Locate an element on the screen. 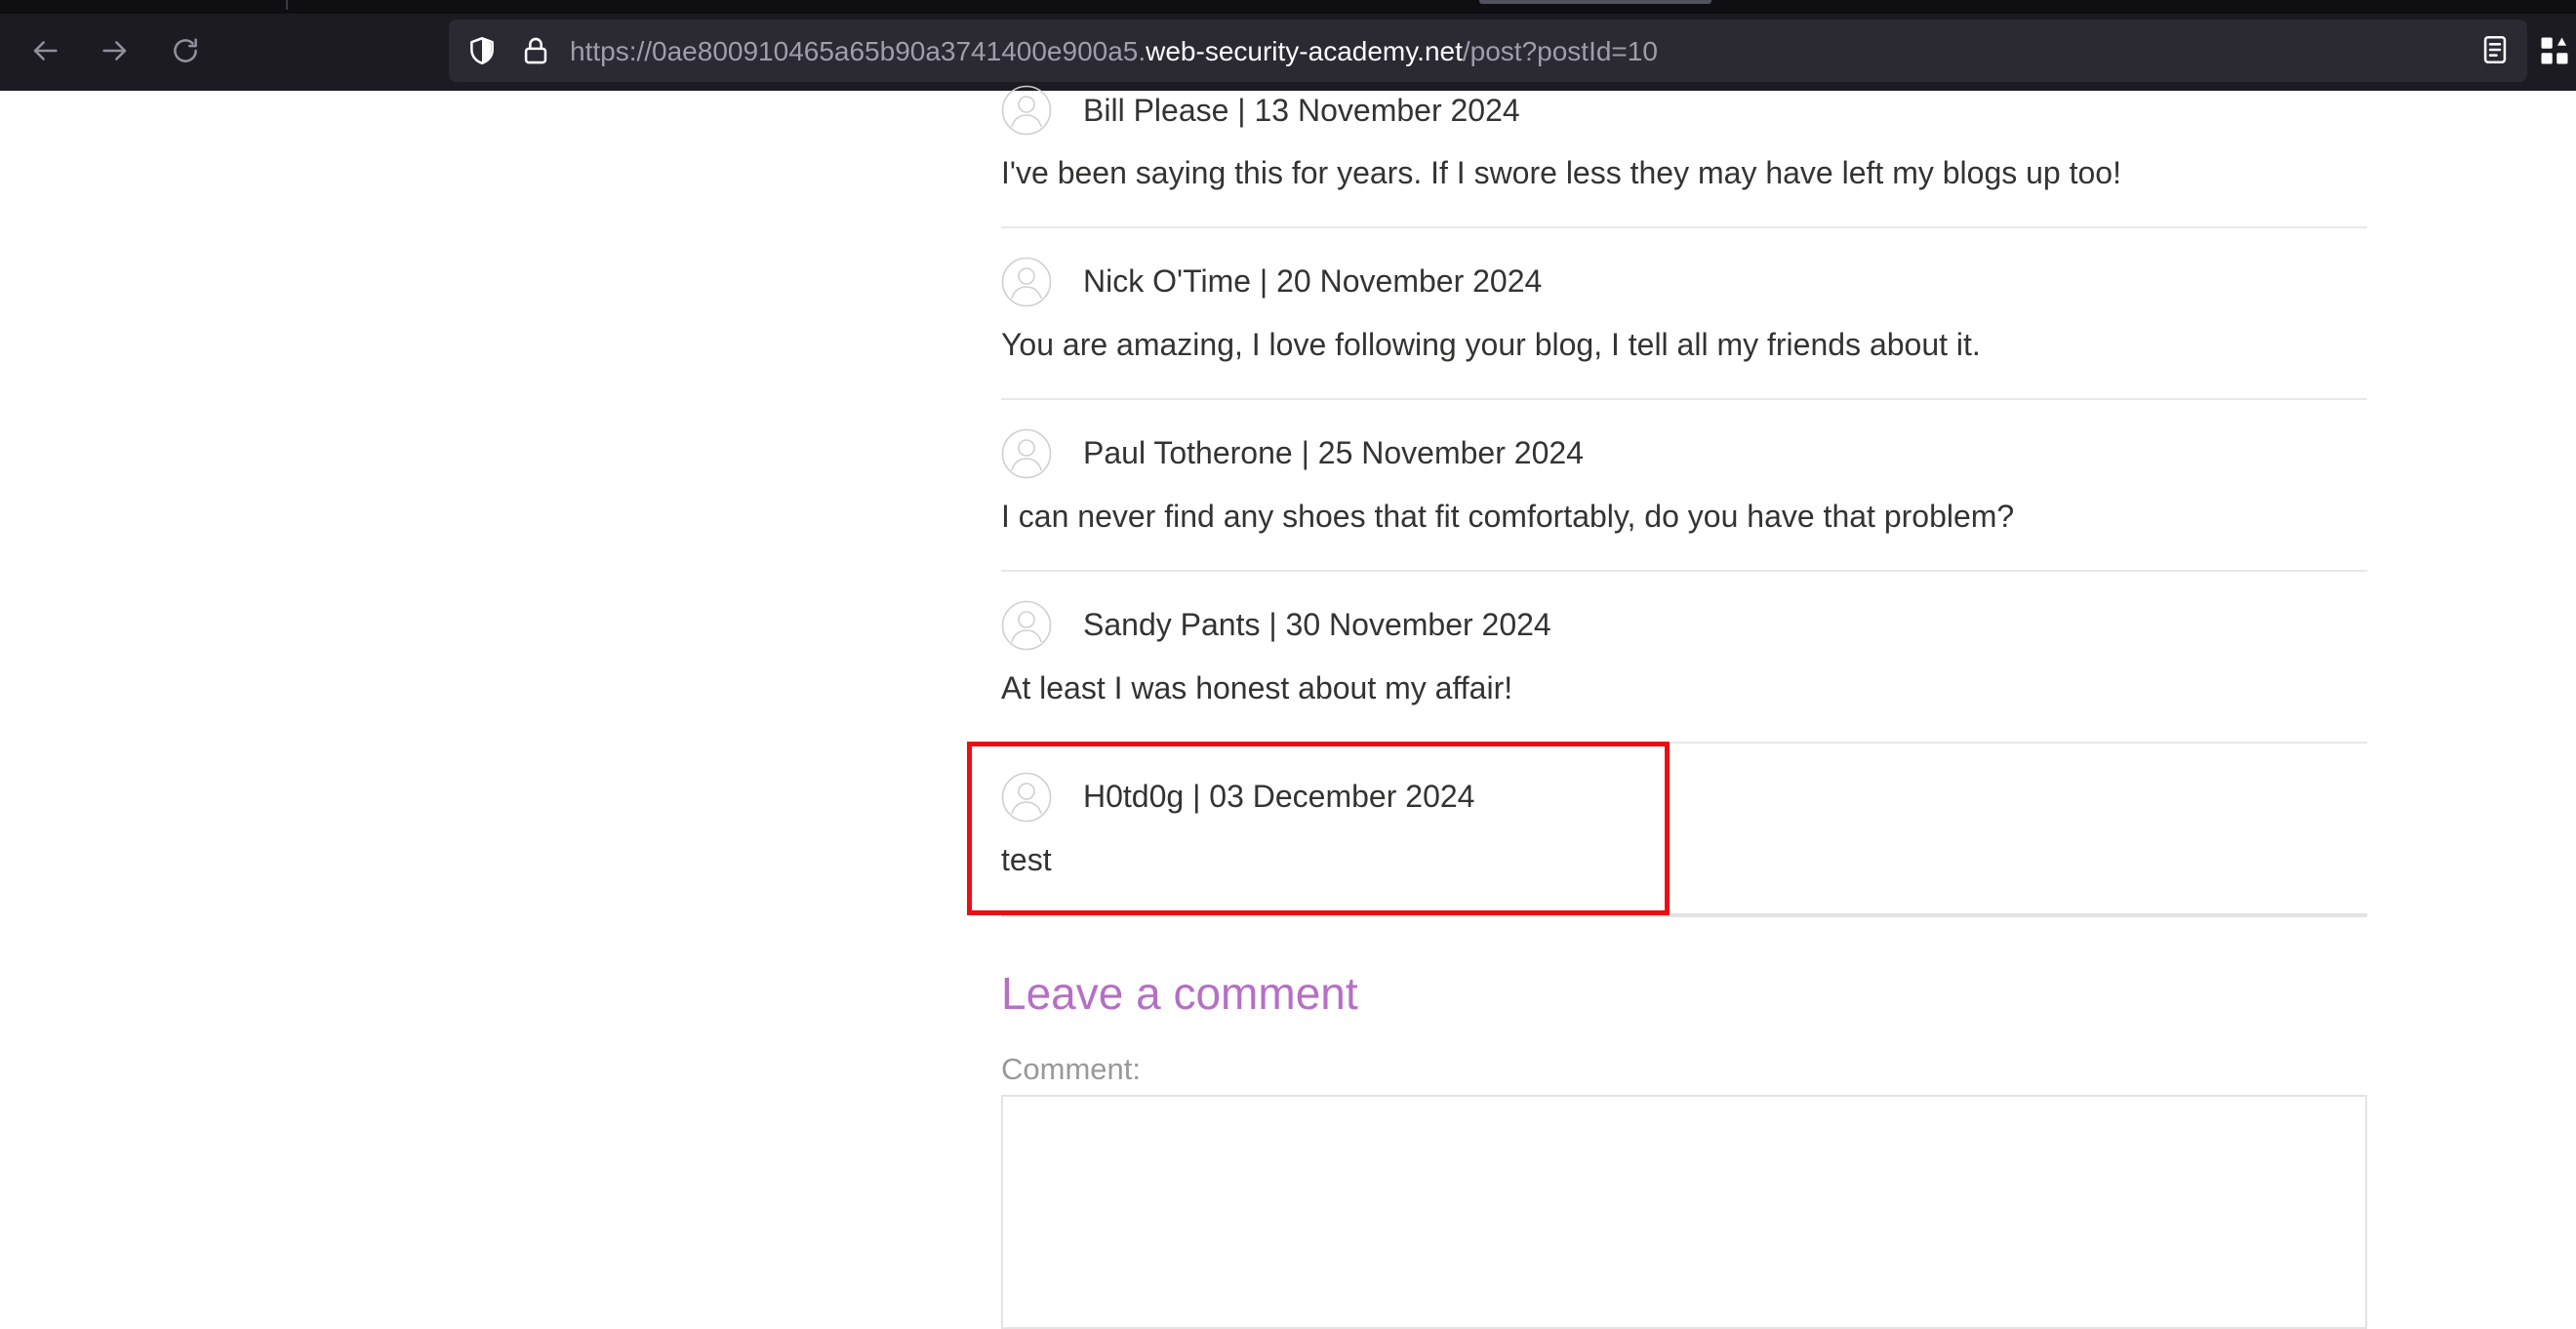 The image size is (2576, 1329). reload-icon is located at coordinates (185, 50).